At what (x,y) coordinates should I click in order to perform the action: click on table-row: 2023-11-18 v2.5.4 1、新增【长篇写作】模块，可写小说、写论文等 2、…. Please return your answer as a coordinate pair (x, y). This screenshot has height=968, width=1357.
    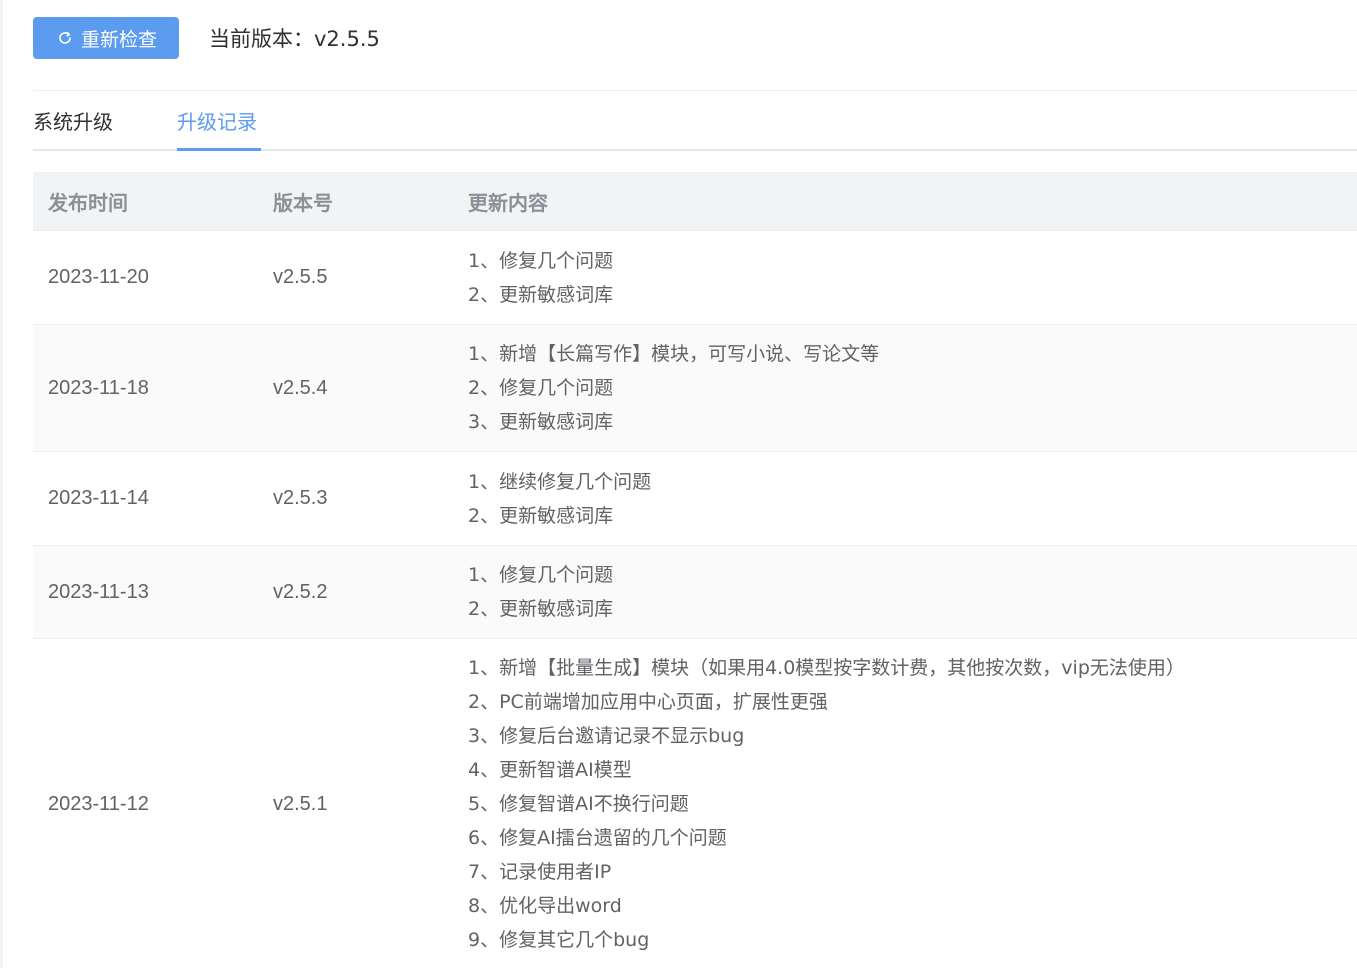
    Looking at the image, I should click on (695, 388).